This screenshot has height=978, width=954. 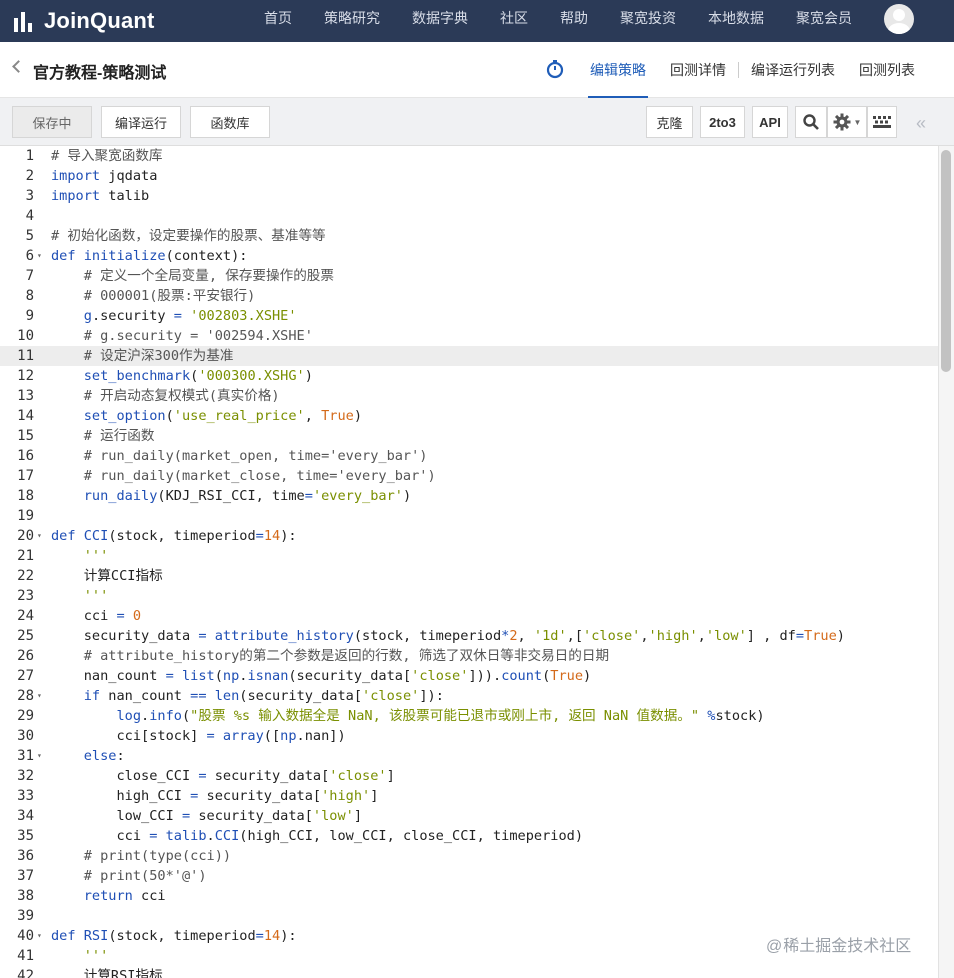 I want to click on nav-link: 数据字典, so click(x=440, y=21).